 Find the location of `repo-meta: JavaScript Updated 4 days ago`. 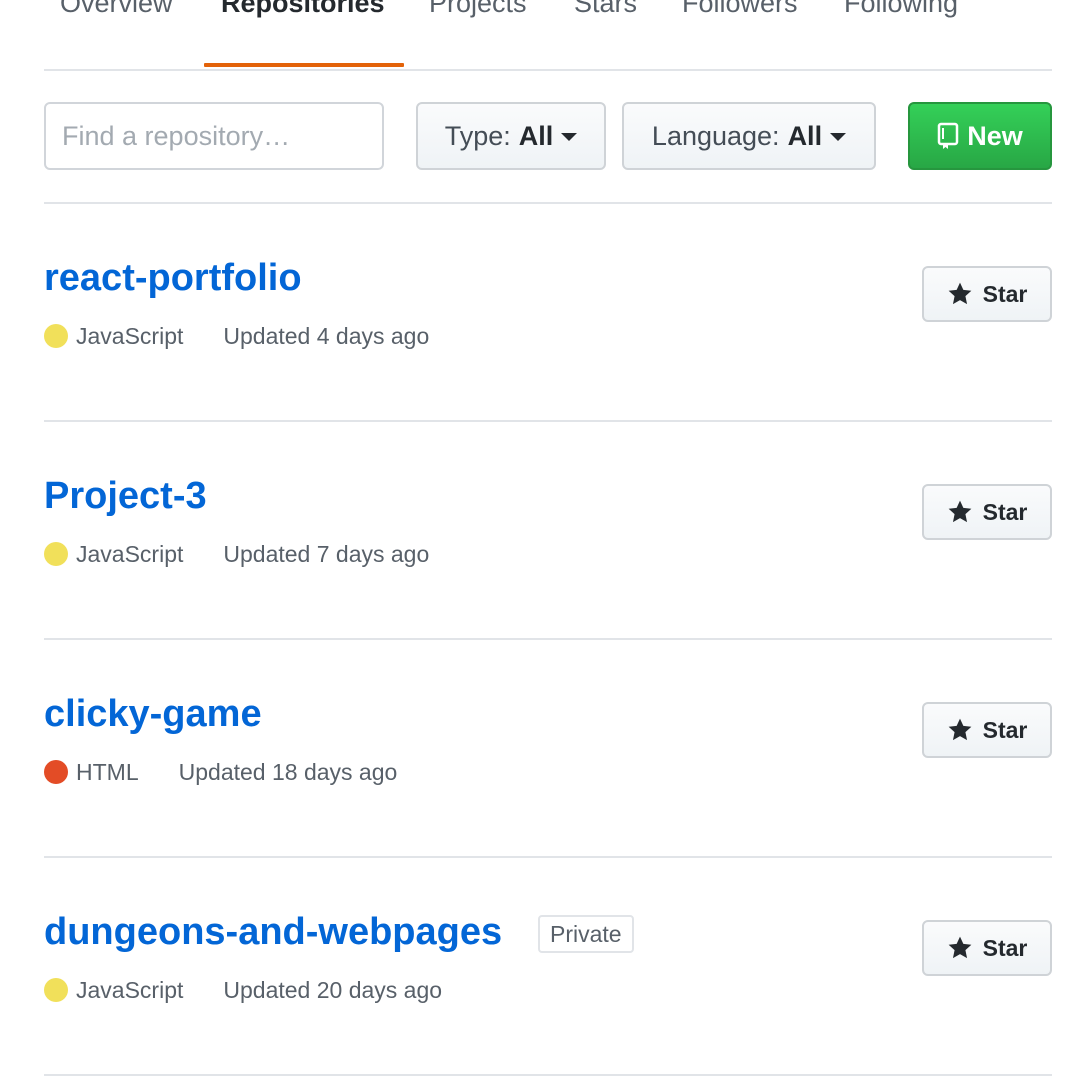

repo-meta: JavaScript Updated 4 days ago is located at coordinates (236, 336).